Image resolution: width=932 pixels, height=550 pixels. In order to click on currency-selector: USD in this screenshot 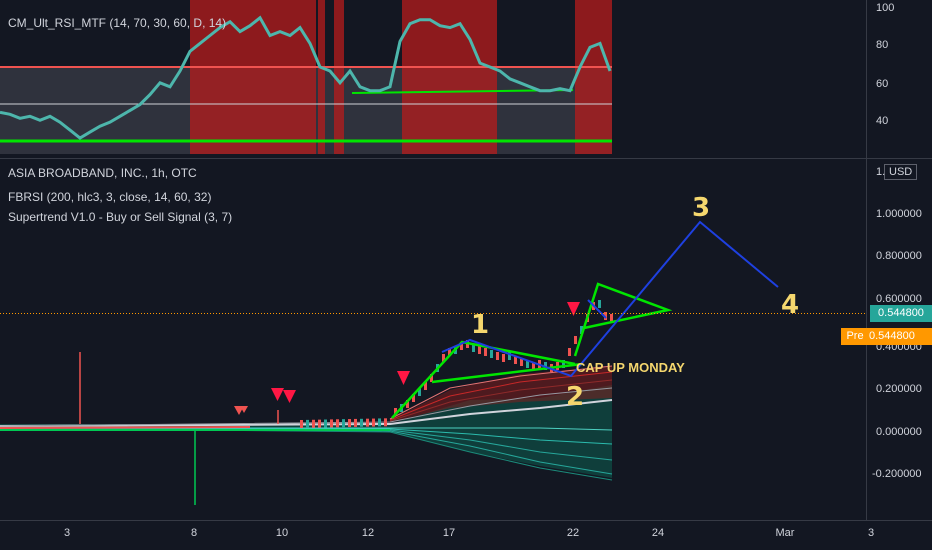, I will do `click(901, 172)`.